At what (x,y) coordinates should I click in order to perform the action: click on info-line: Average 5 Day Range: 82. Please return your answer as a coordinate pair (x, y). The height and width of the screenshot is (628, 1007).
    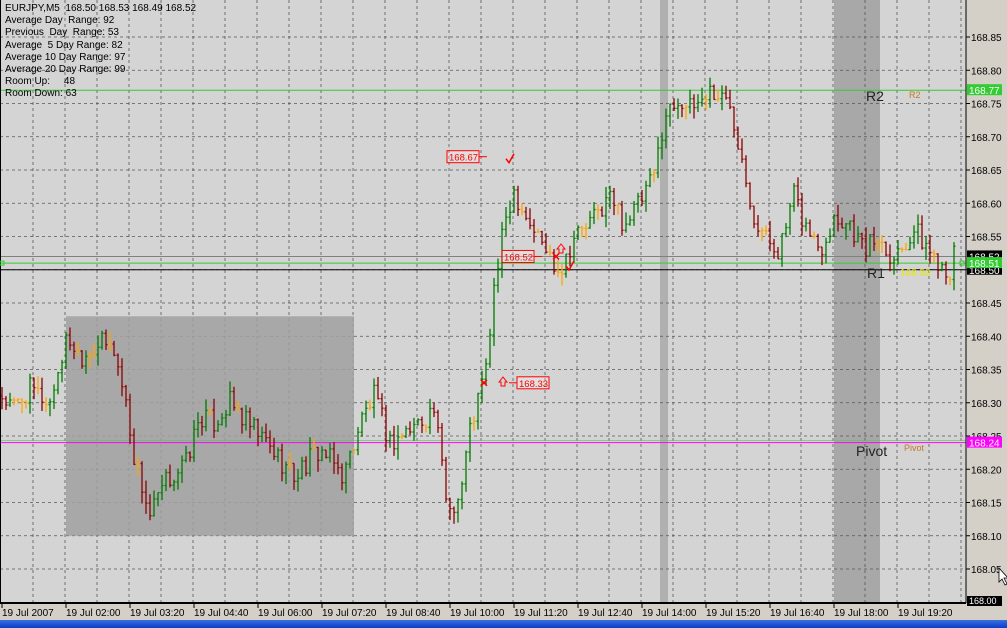
    Looking at the image, I should click on (64, 45).